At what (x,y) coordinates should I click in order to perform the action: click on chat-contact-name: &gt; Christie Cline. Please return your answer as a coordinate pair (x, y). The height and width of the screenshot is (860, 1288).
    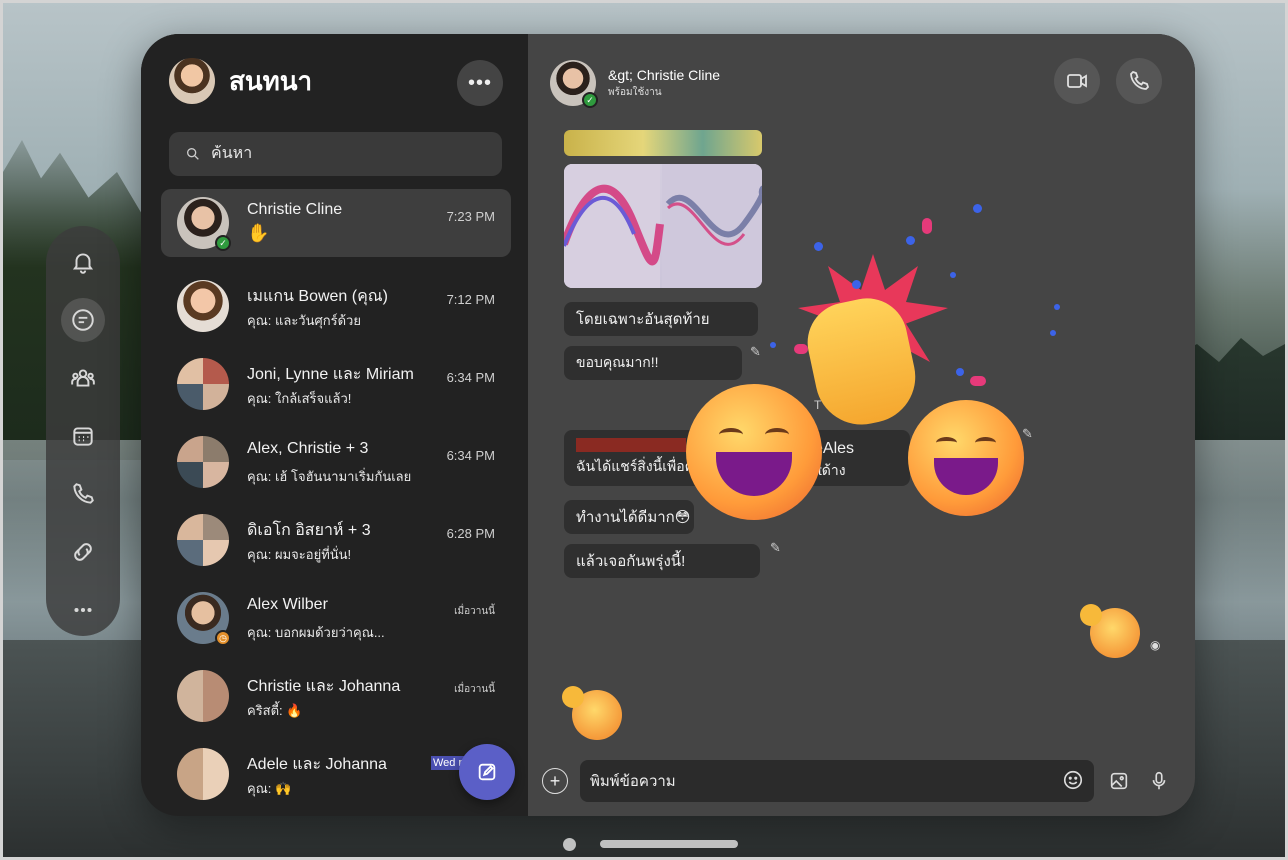
    Looking at the image, I should click on (664, 75).